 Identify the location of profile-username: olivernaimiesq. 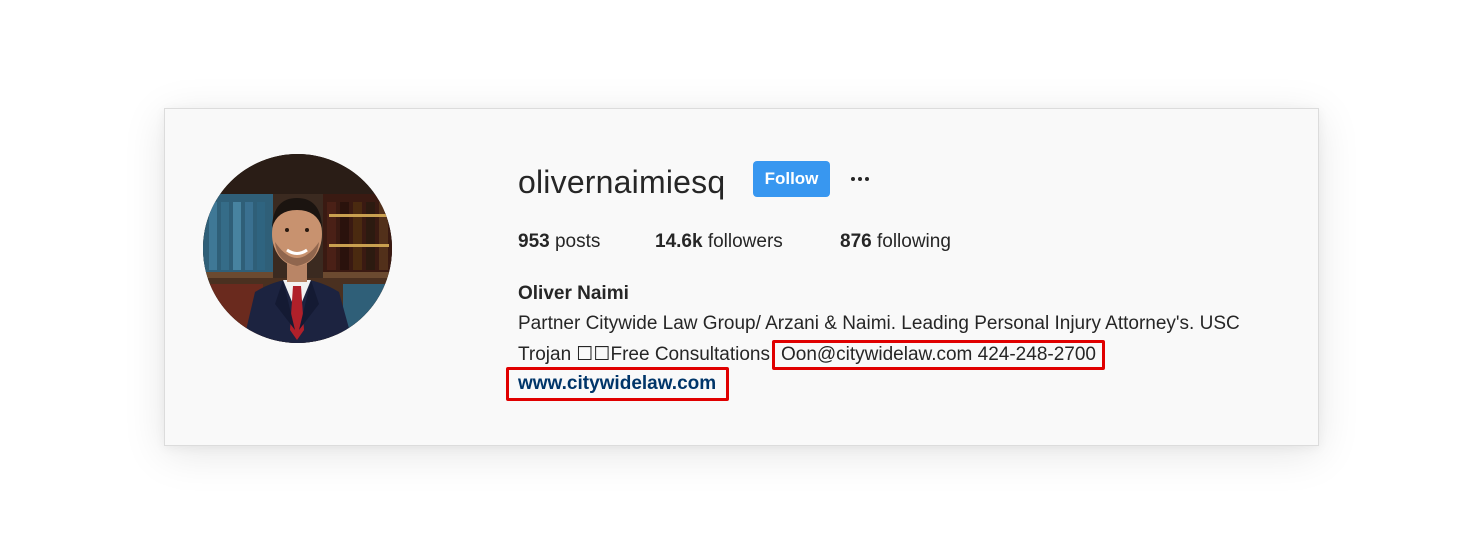
(622, 182).